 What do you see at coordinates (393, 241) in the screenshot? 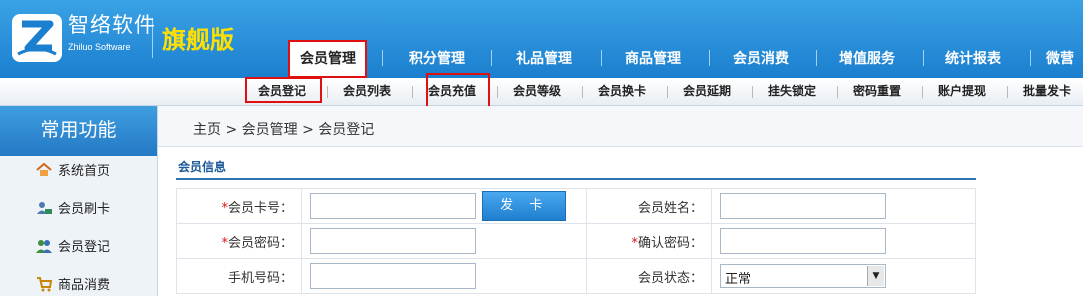
I see `password-input` at bounding box center [393, 241].